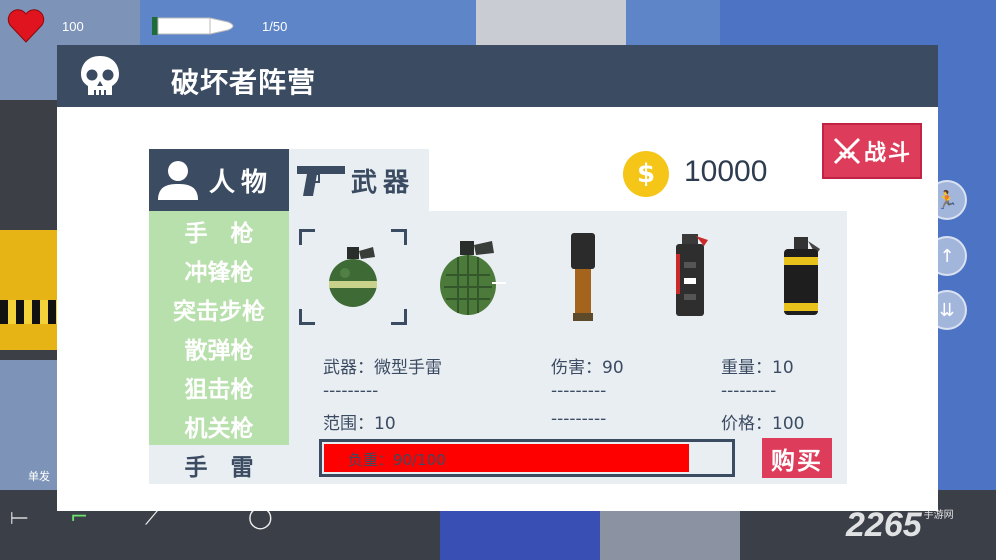  Describe the element at coordinates (947, 310) in the screenshot. I see `shoe-icon: ⇊` at that location.